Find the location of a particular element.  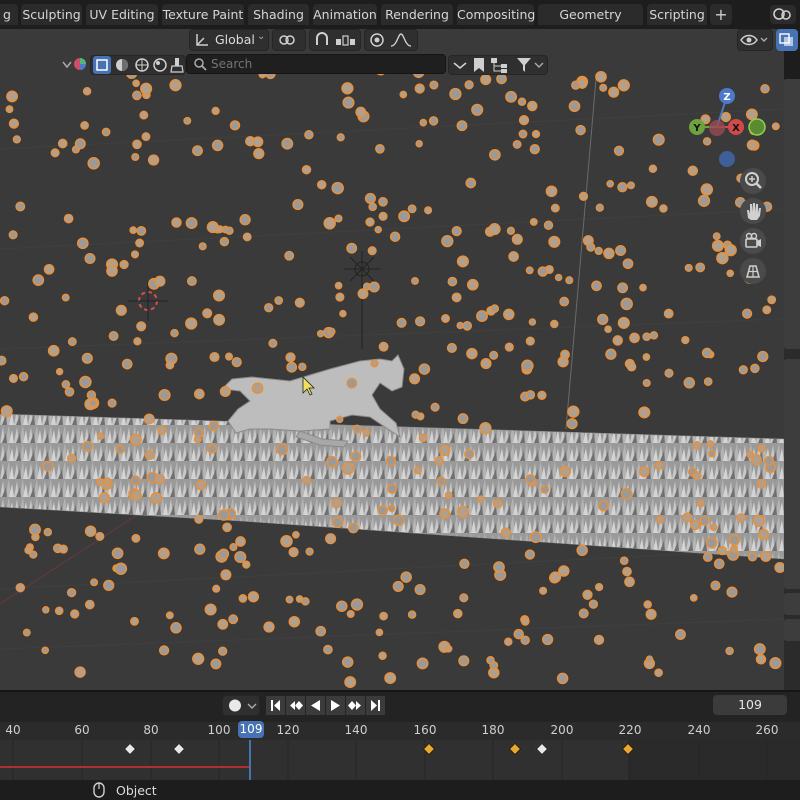

tab-rendering: Rendering is located at coordinates (417, 14).